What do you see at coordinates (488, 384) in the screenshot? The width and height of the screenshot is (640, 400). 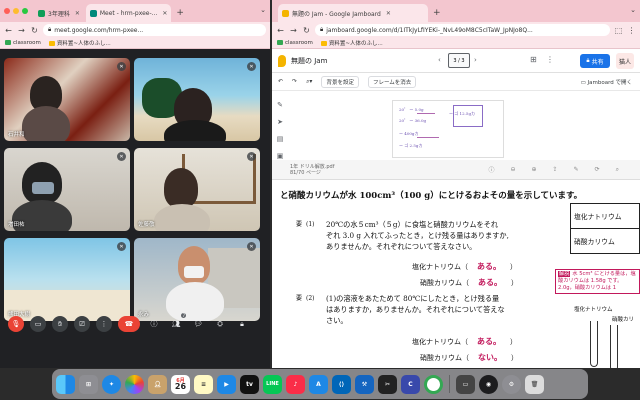 I see `quicktime-icon: ◉` at bounding box center [488, 384].